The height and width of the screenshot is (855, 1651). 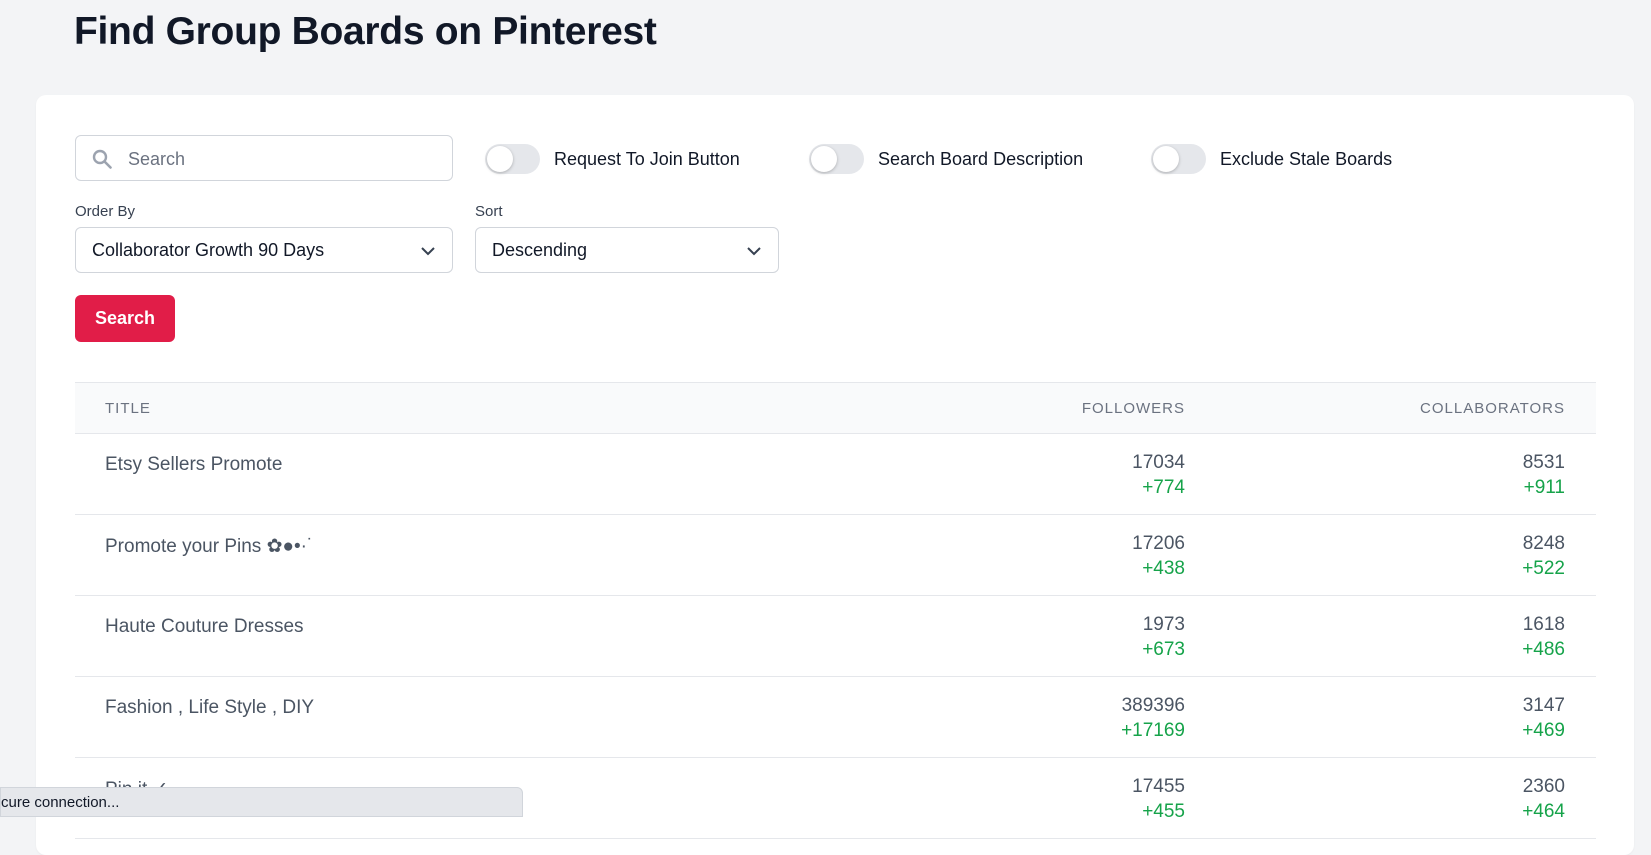 I want to click on sort-label: Sort, so click(x=489, y=211).